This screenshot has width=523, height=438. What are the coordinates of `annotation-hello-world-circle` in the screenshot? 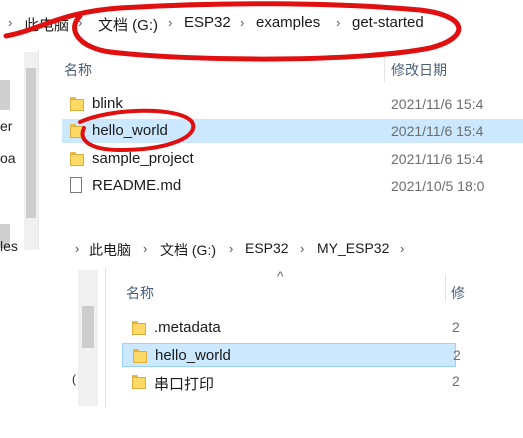 It's located at (137, 130).